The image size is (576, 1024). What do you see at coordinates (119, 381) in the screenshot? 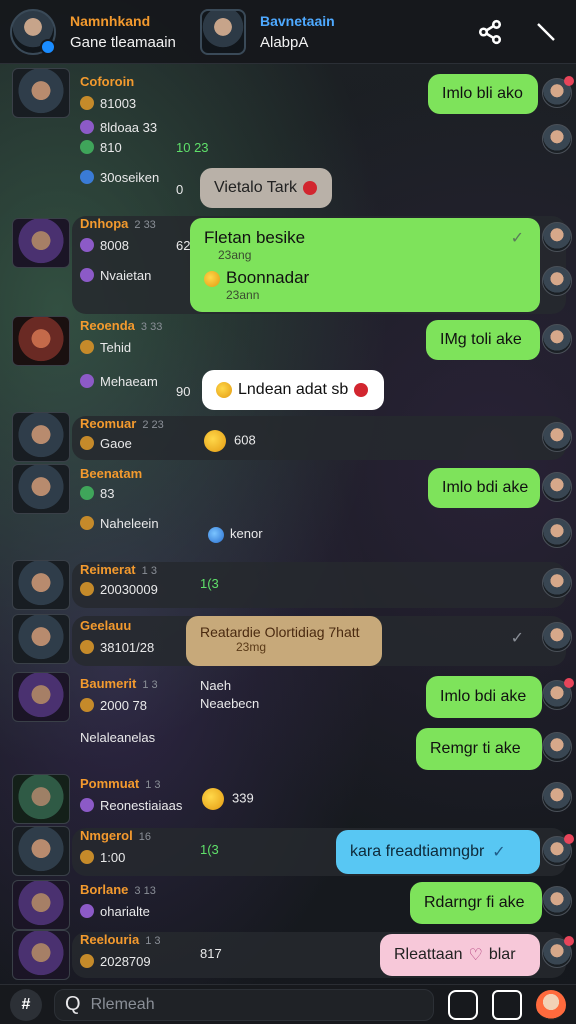
I see `user-meta: Mehaeam` at bounding box center [119, 381].